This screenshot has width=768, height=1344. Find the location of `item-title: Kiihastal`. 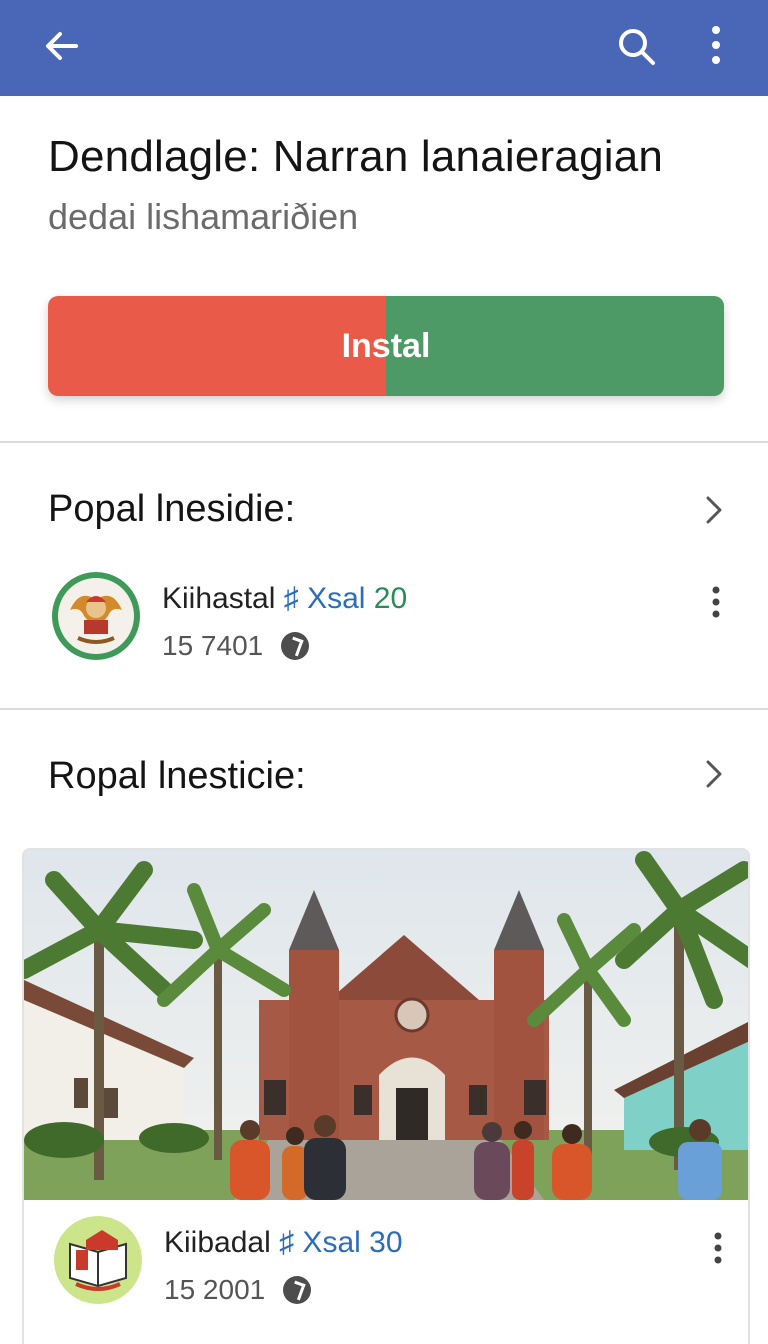

item-title: Kiihastal is located at coordinates (219, 598).